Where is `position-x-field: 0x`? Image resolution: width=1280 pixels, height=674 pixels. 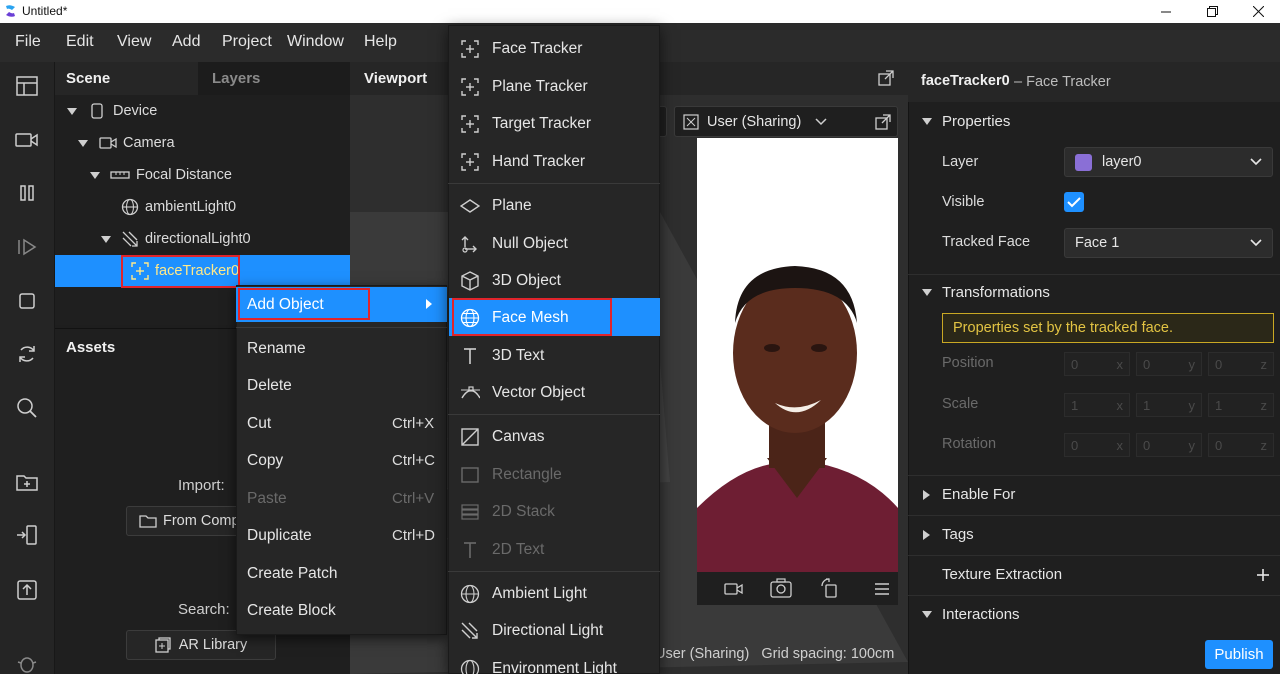 position-x-field: 0x is located at coordinates (1097, 364).